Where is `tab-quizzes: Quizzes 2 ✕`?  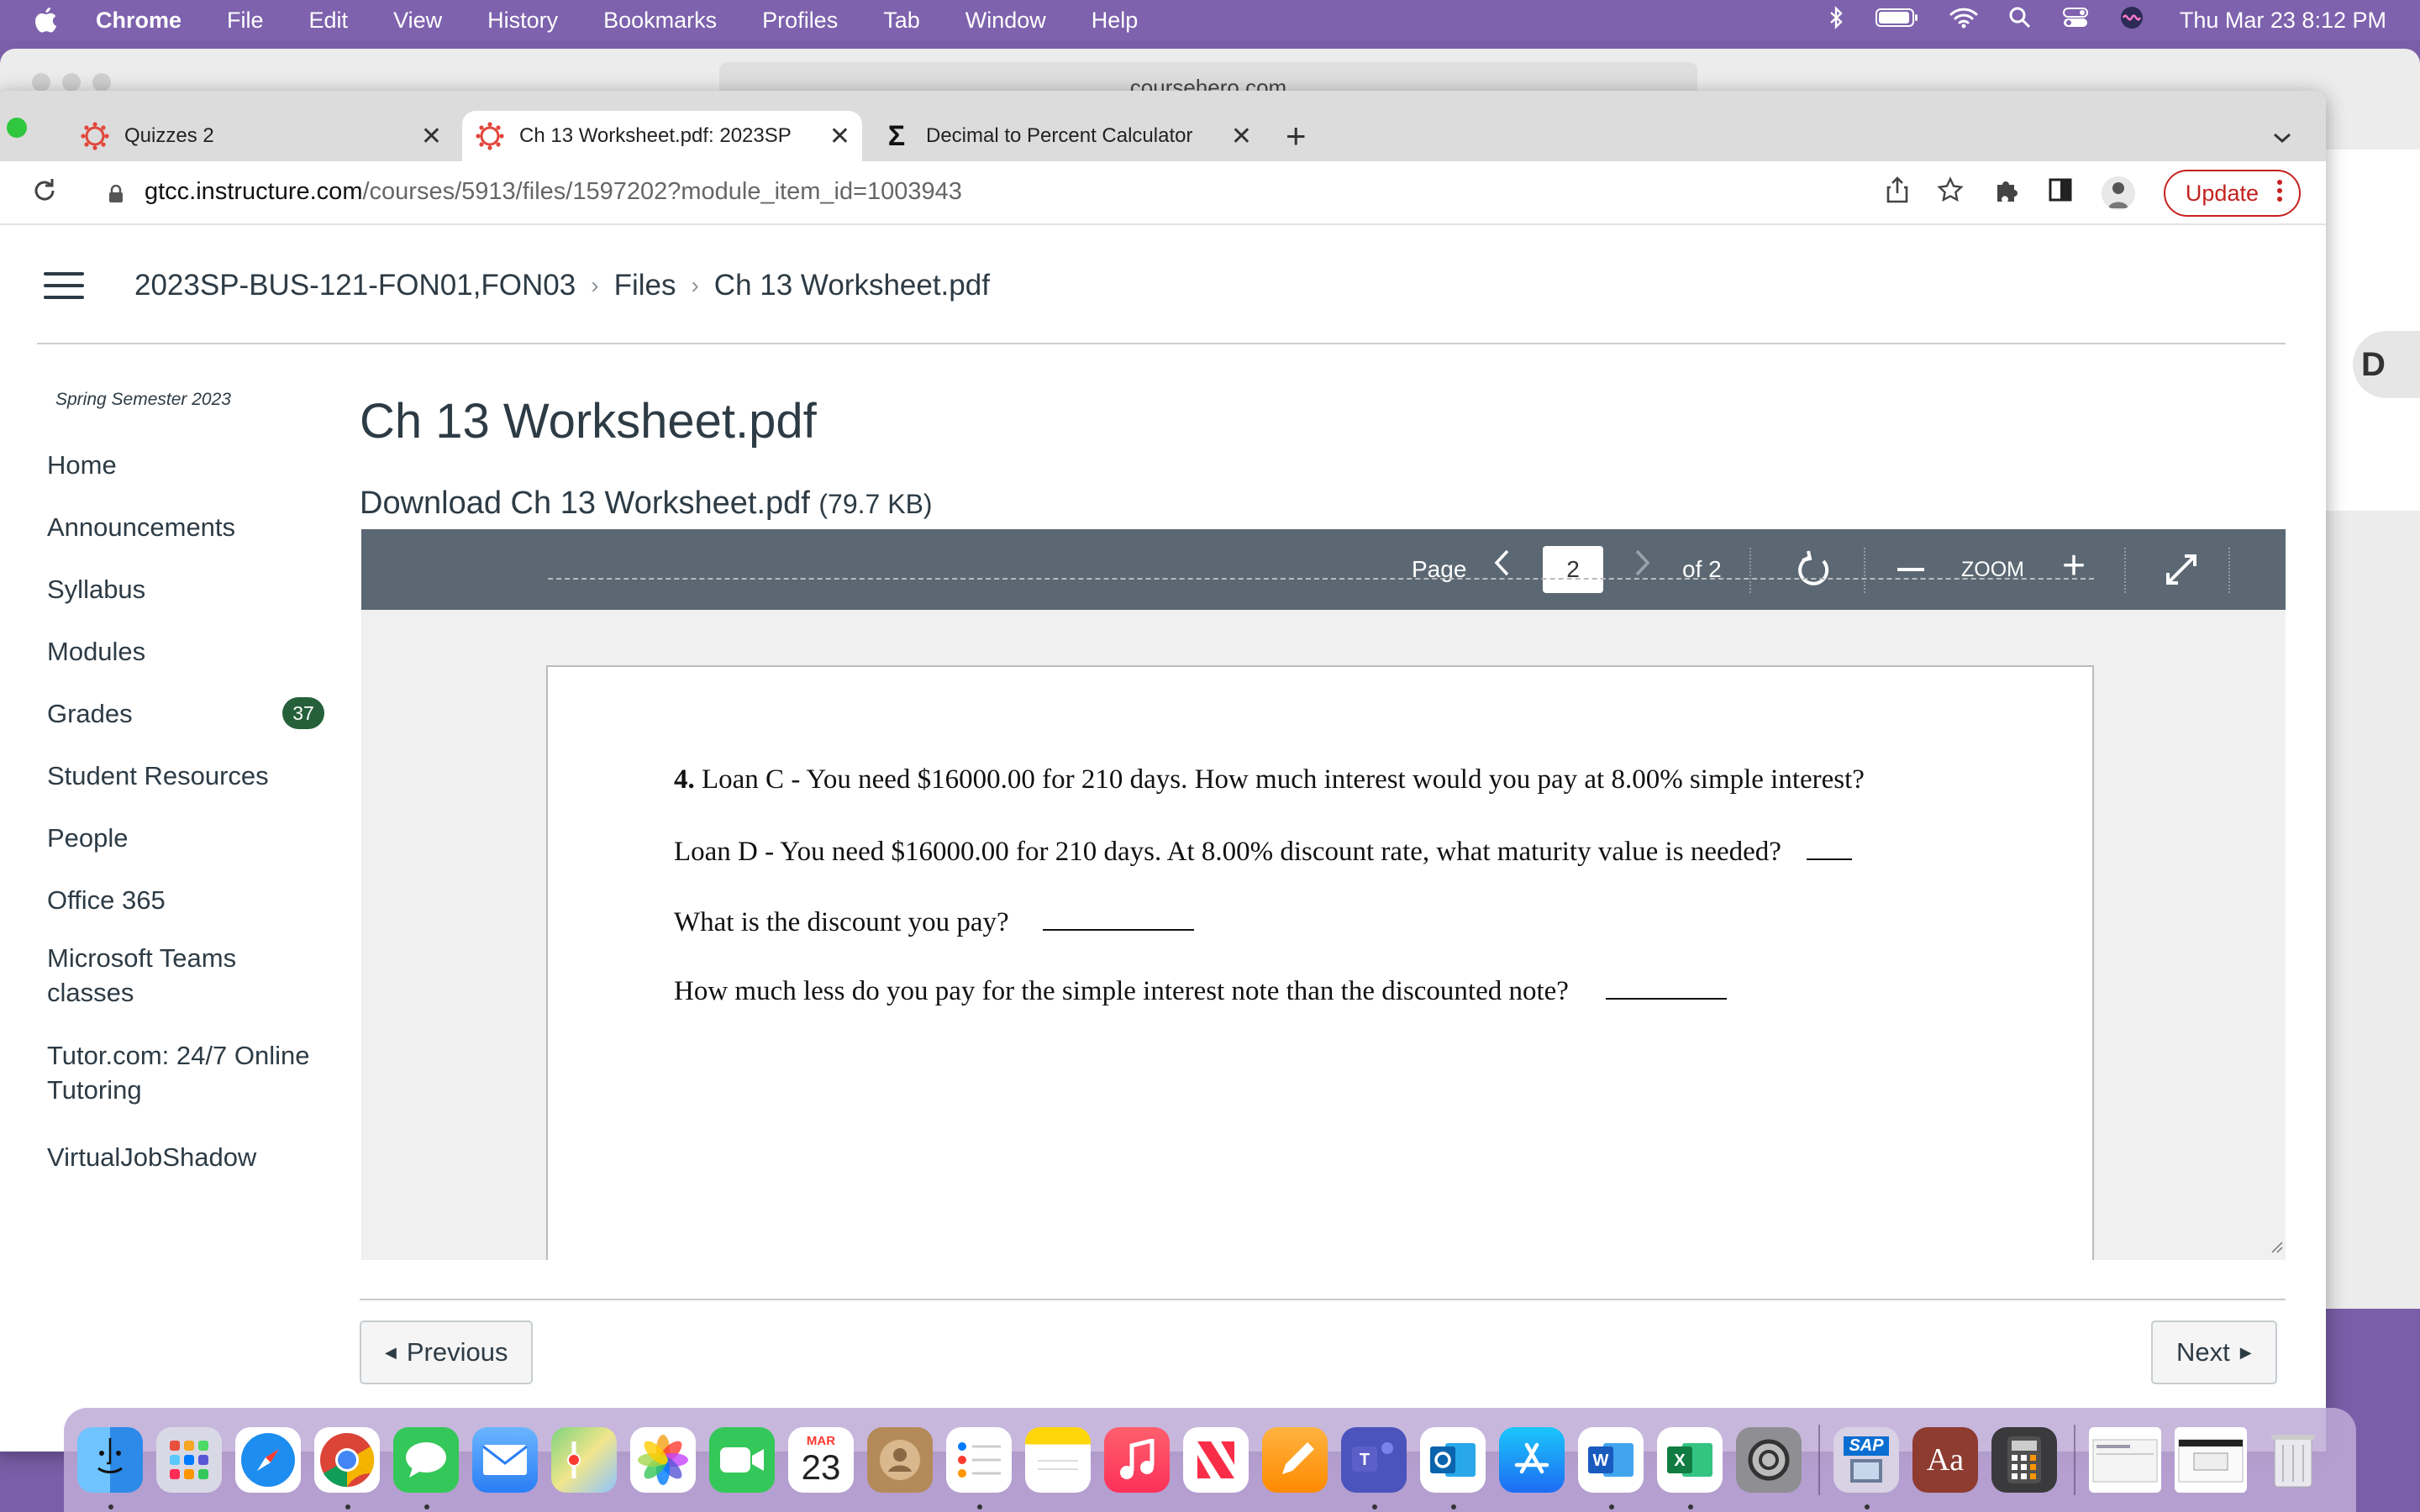
tab-quizzes: Quizzes 2 ✕ is located at coordinates (261, 136).